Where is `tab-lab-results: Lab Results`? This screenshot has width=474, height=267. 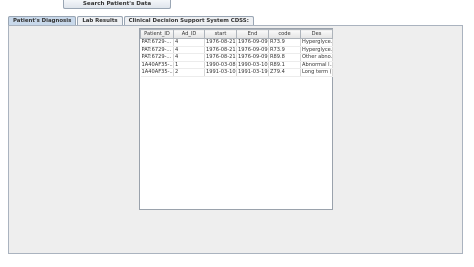
tab-lab-results: Lab Results is located at coordinates (100, 20).